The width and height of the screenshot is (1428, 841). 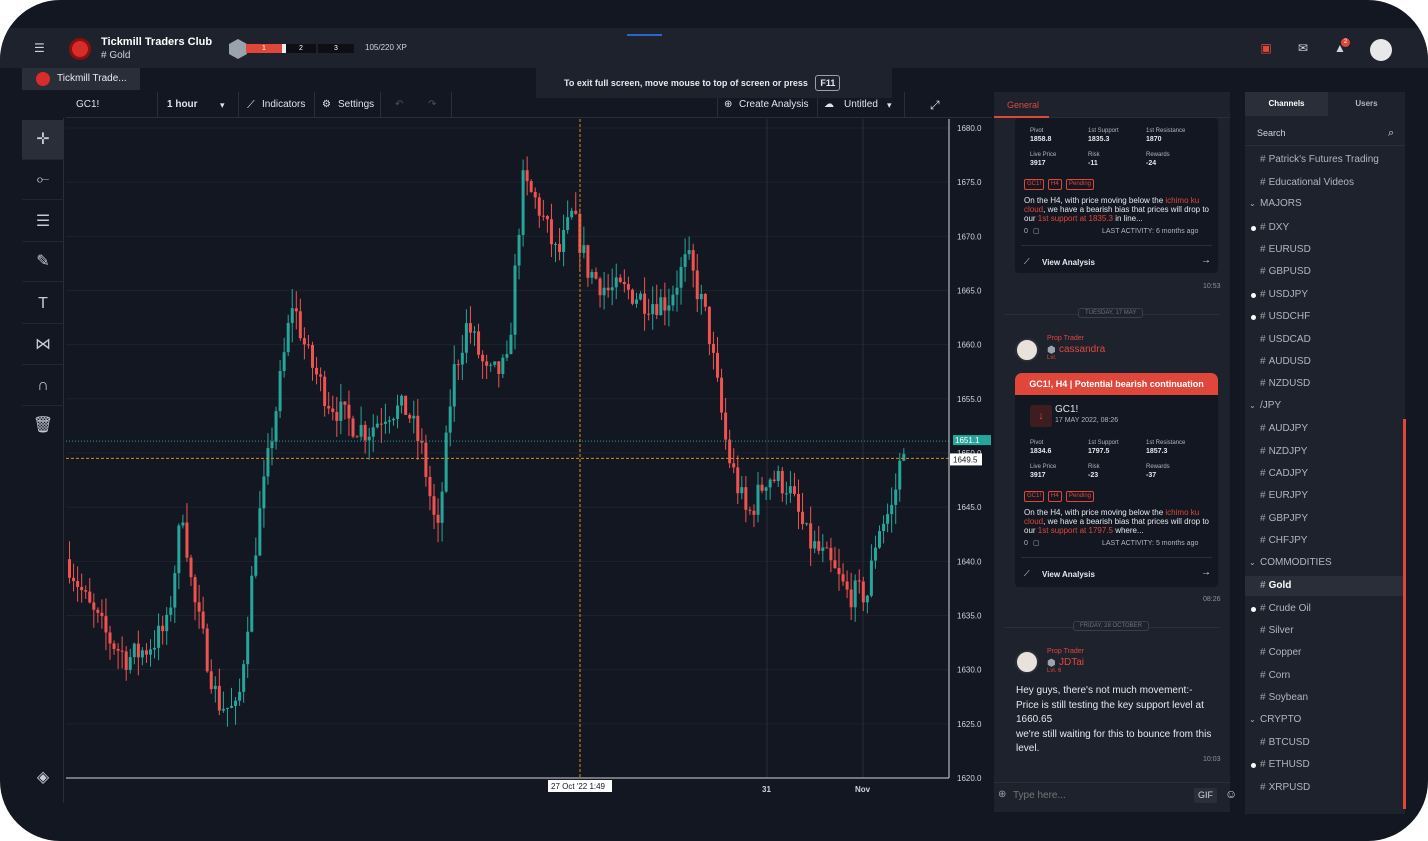 I want to click on indicators-icon: ⟋, so click(x=251, y=105).